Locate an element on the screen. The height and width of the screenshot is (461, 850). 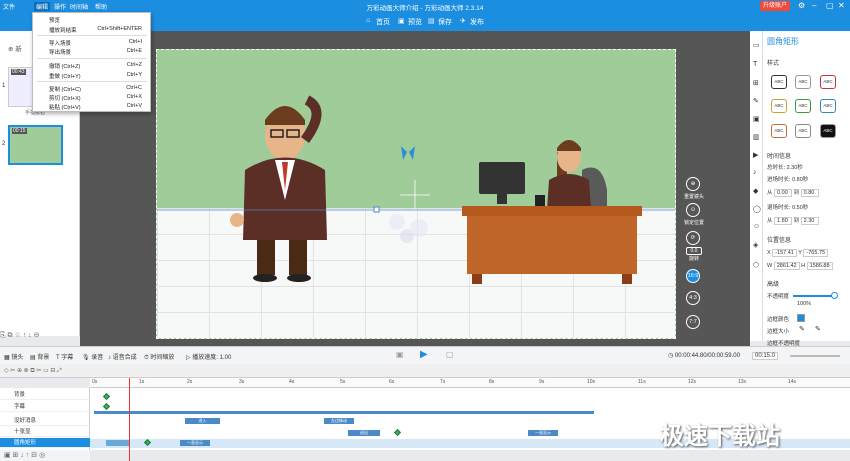
layer-row: 背景 is located at coordinates (45, 395).